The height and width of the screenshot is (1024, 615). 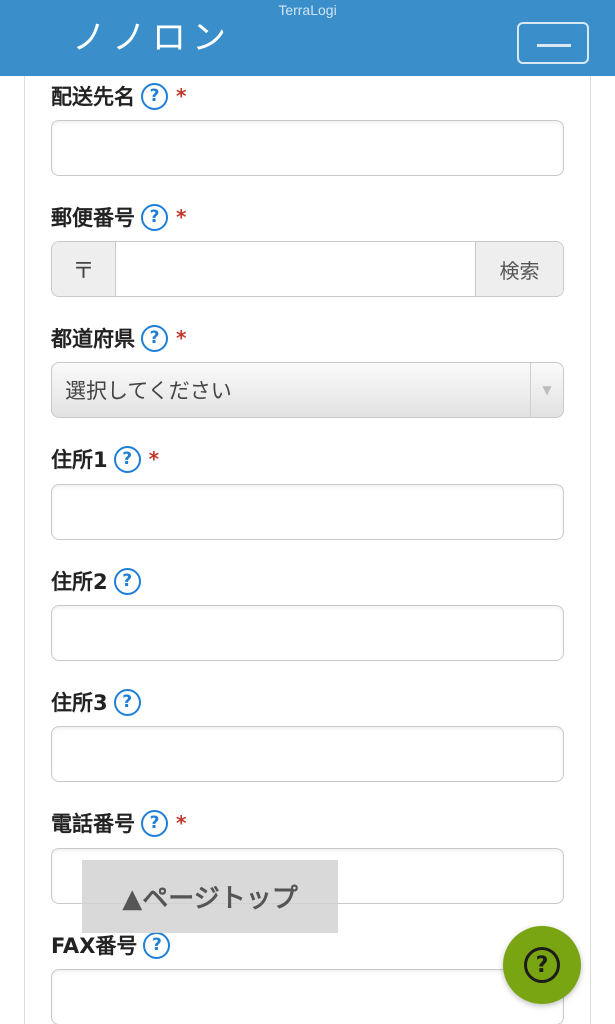 I want to click on fax-label: FAX番号 ?, so click(x=111, y=945).